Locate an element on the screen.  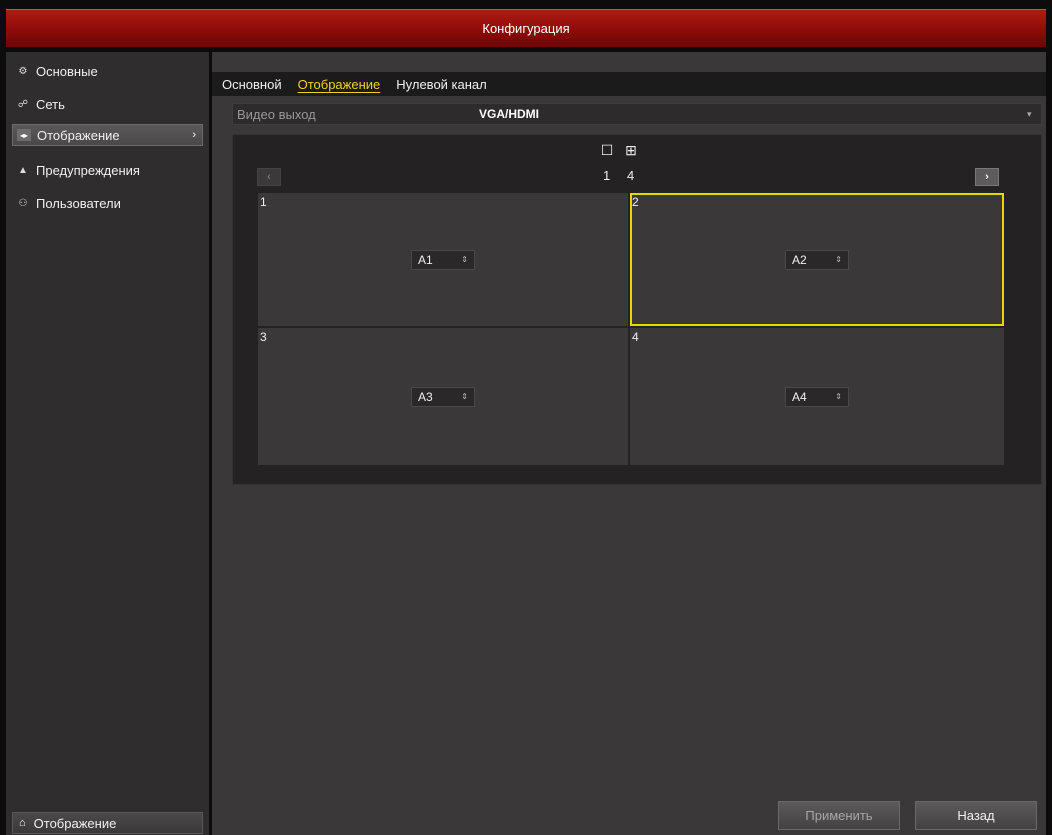
preview-cell: 1 A1 ⇕ is located at coordinates (443, 259).